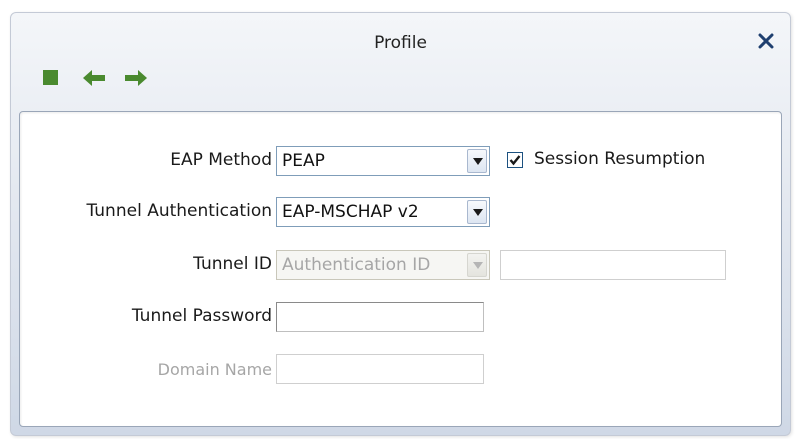 The width and height of the screenshot is (799, 439). Describe the element at coordinates (232, 264) in the screenshot. I see `tunnel-id-label: Tunnel ID` at that location.